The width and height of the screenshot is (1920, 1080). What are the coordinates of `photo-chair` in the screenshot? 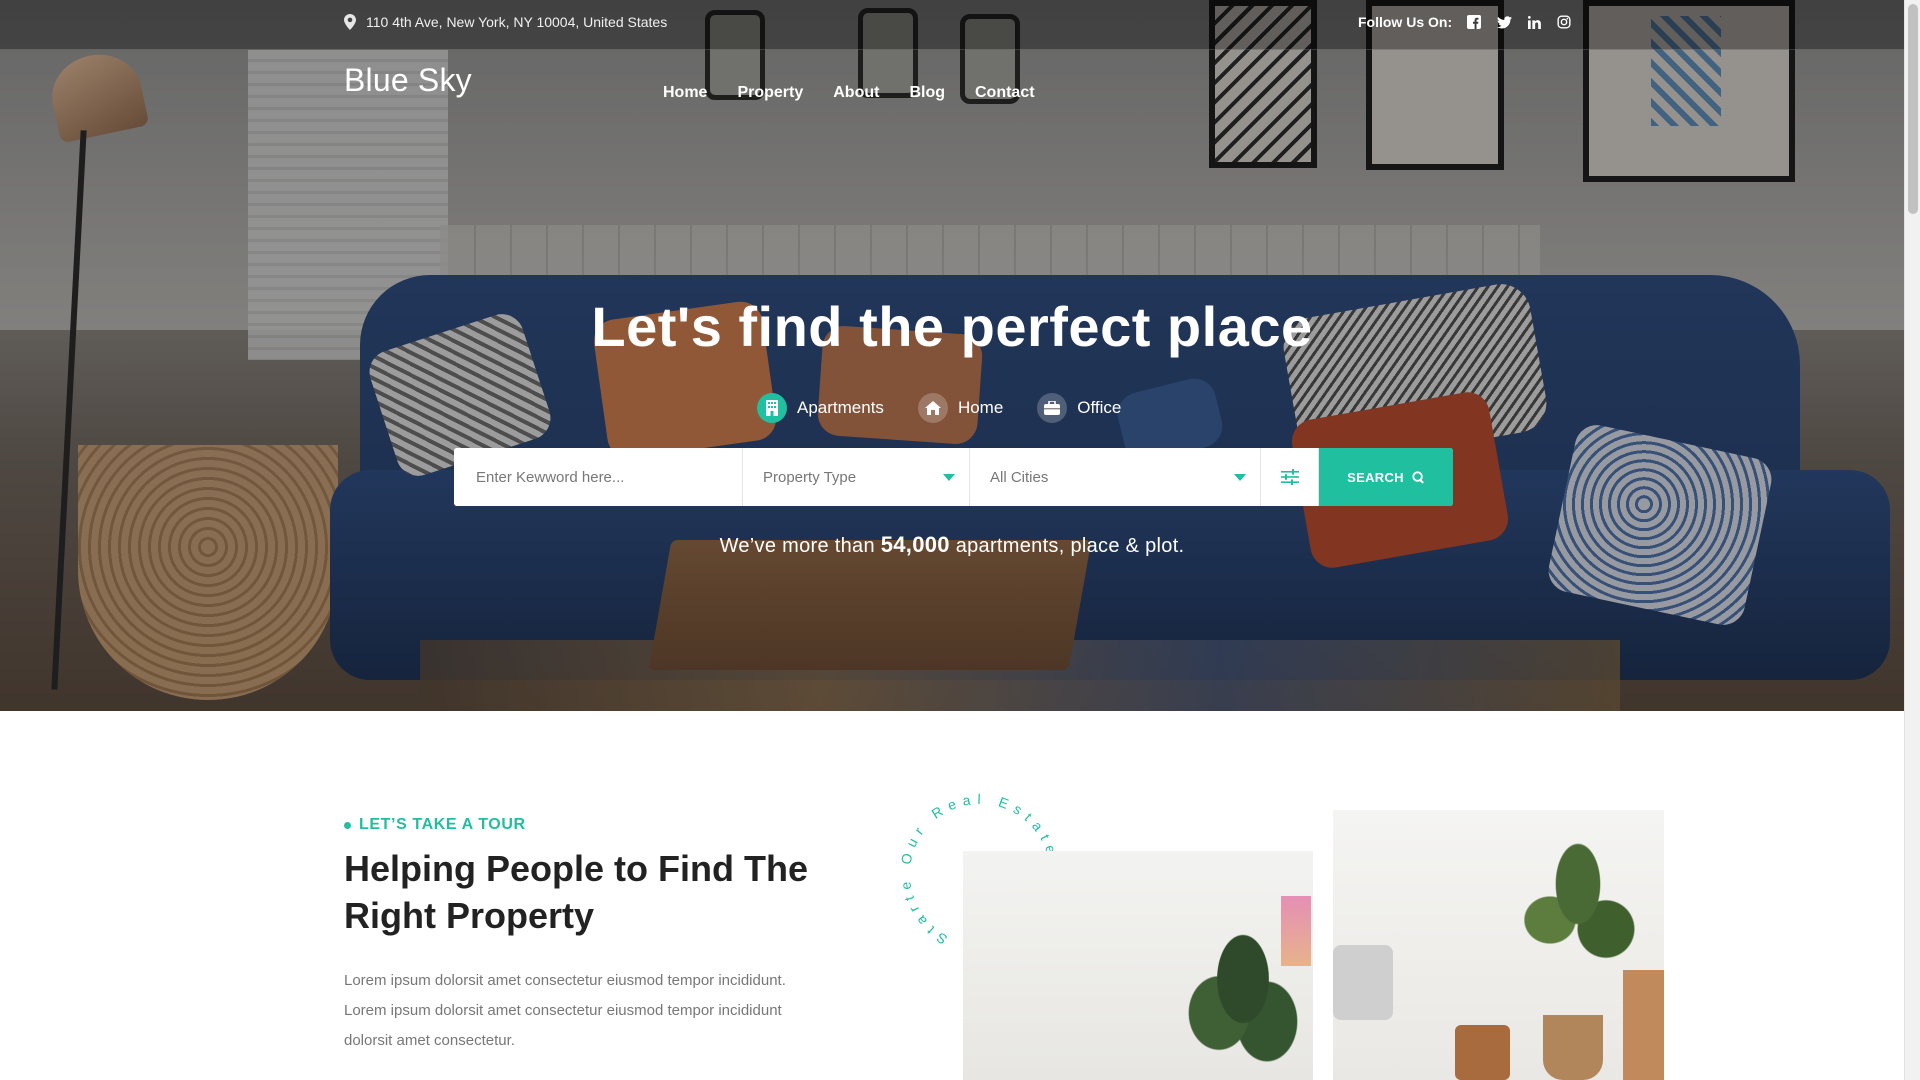 It's located at (1643, 1025).